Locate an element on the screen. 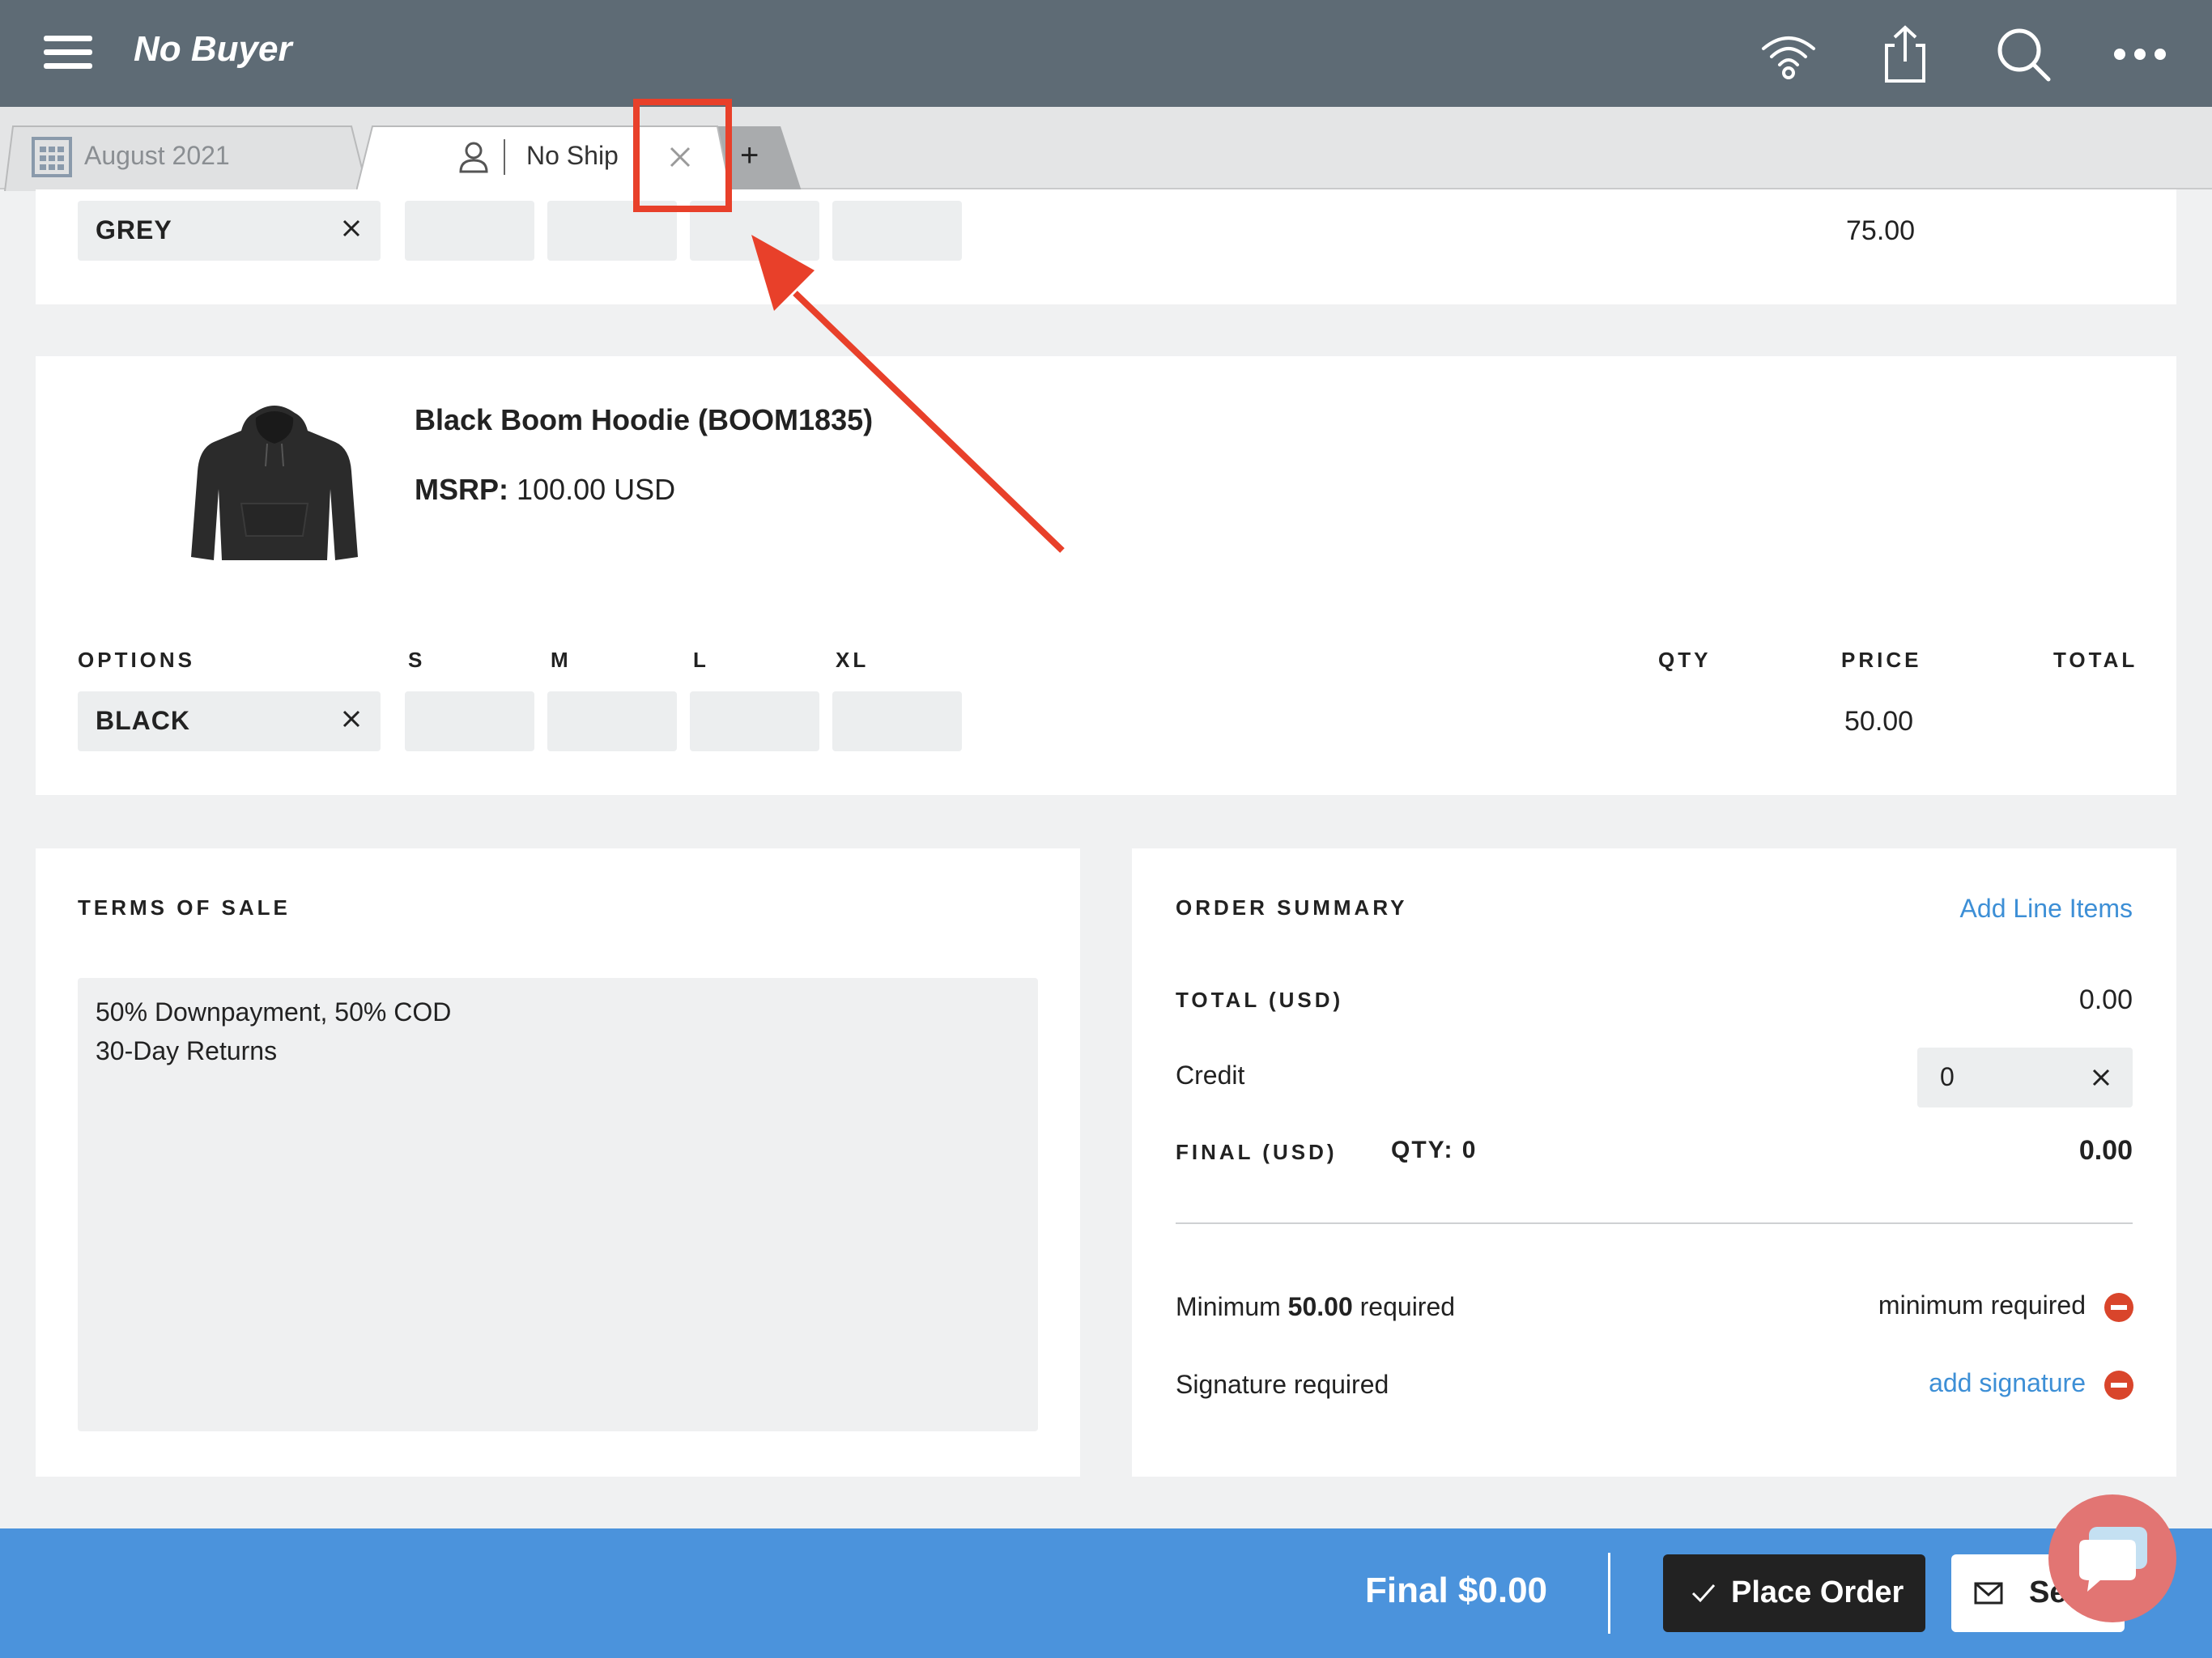 The height and width of the screenshot is (1658, 2212). highlight-box is located at coordinates (682, 155).